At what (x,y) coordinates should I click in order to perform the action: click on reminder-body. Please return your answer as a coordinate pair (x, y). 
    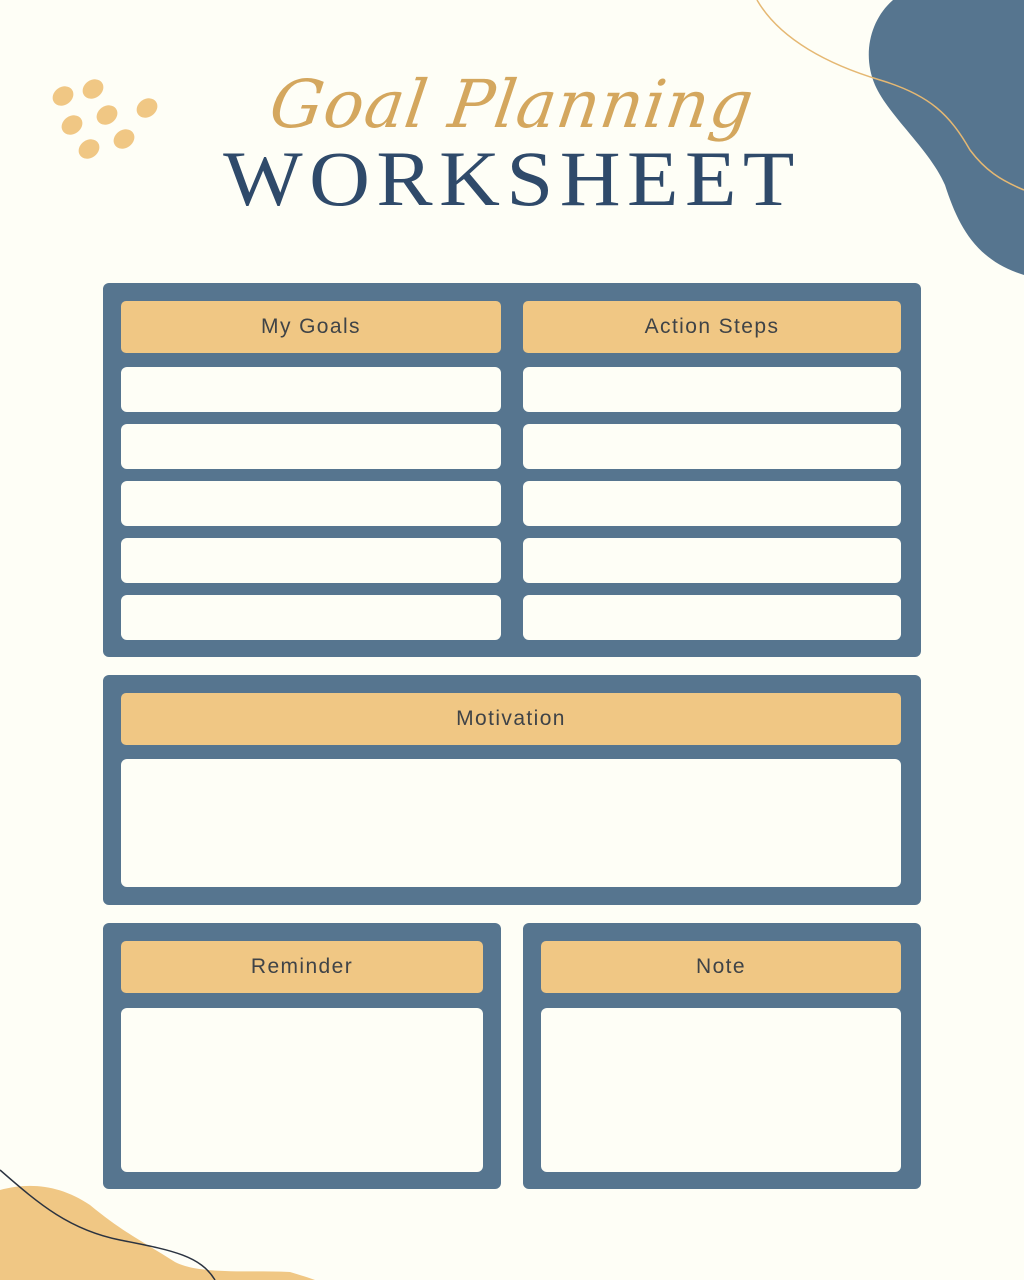
    Looking at the image, I should click on (302, 1090).